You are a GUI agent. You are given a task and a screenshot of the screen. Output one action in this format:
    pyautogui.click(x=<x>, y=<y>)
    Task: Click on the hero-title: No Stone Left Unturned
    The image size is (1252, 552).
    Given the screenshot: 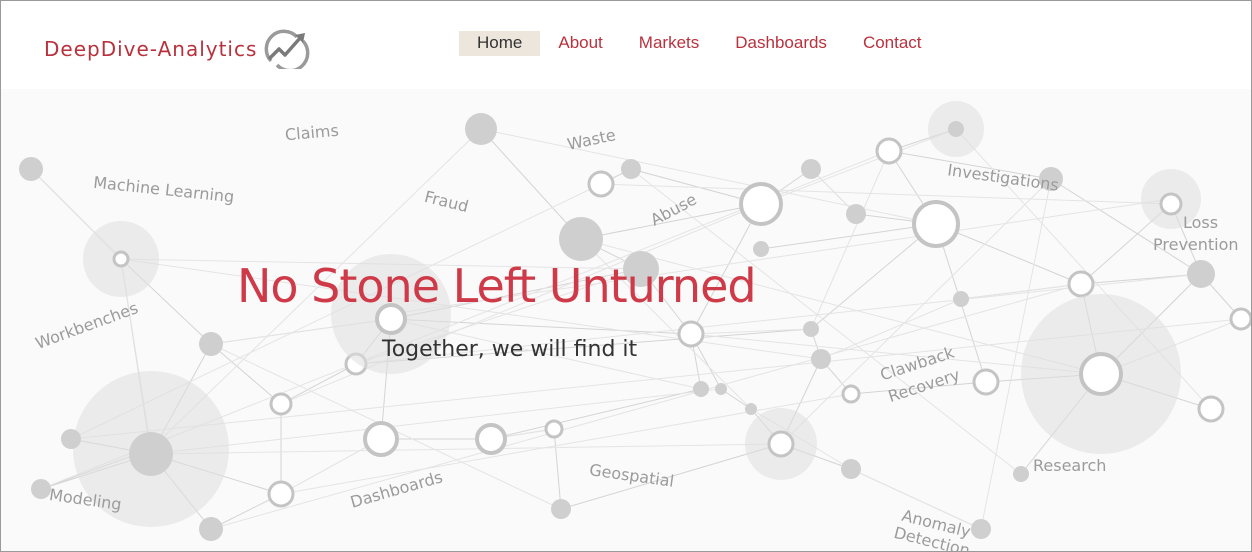 What is the action you would take?
    pyautogui.click(x=497, y=286)
    